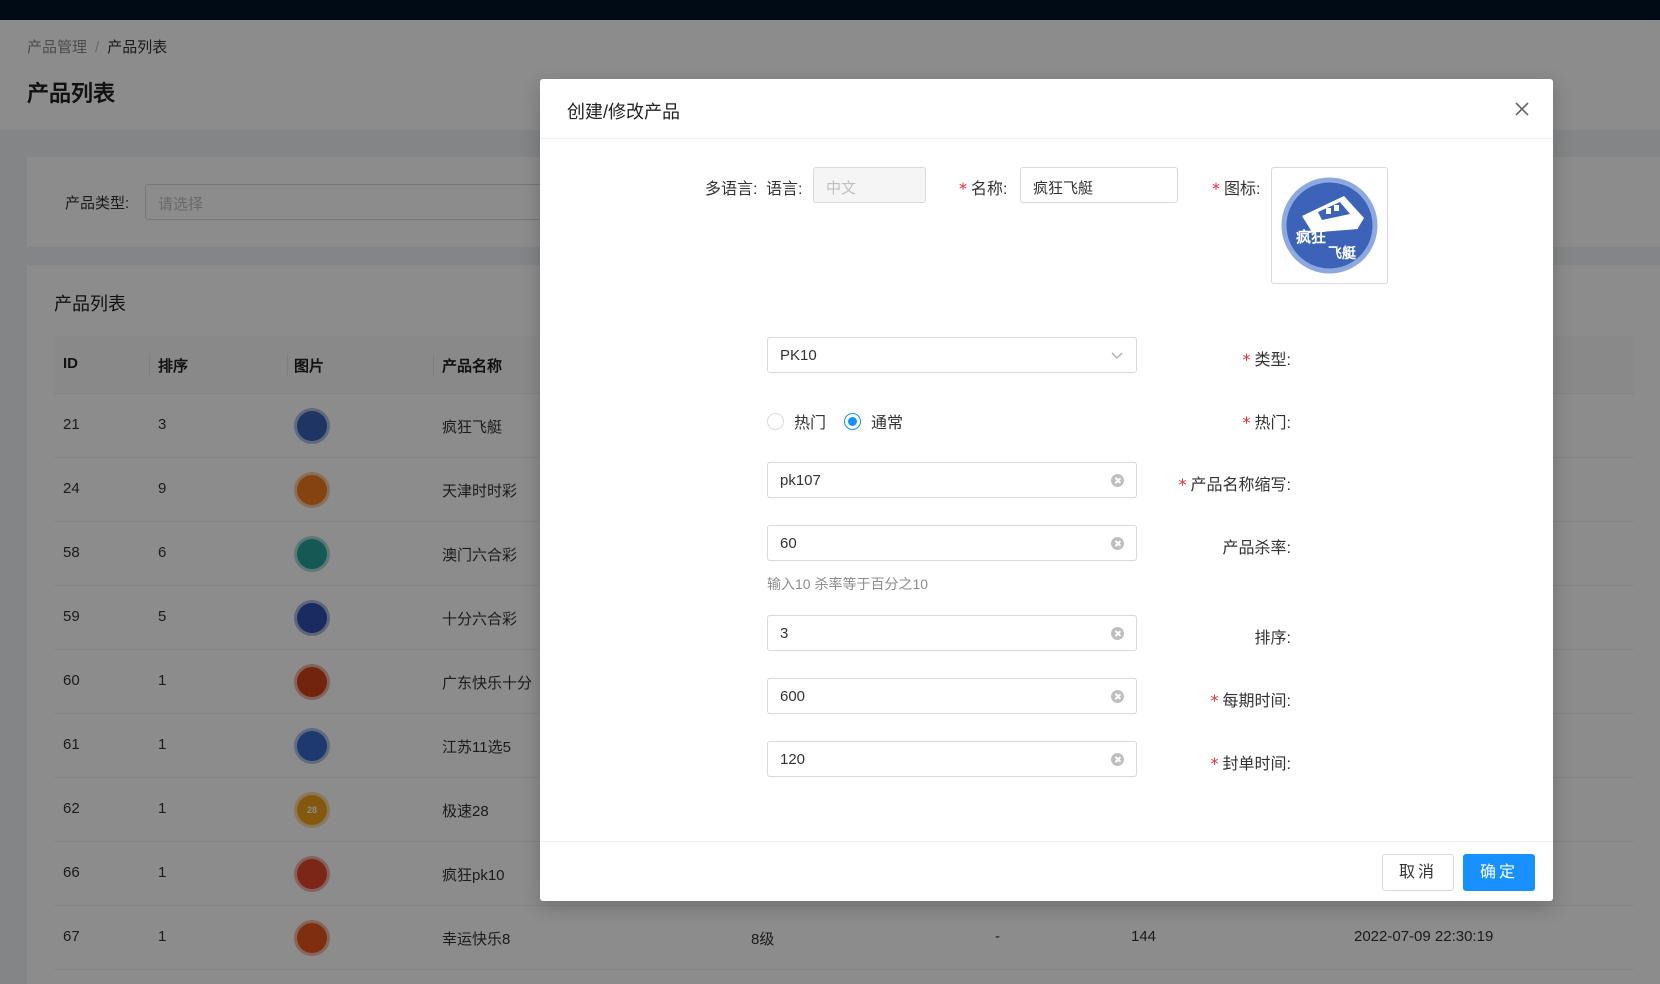  What do you see at coordinates (1250, 763) in the screenshot?
I see `close-time-label: * 封单时间:` at bounding box center [1250, 763].